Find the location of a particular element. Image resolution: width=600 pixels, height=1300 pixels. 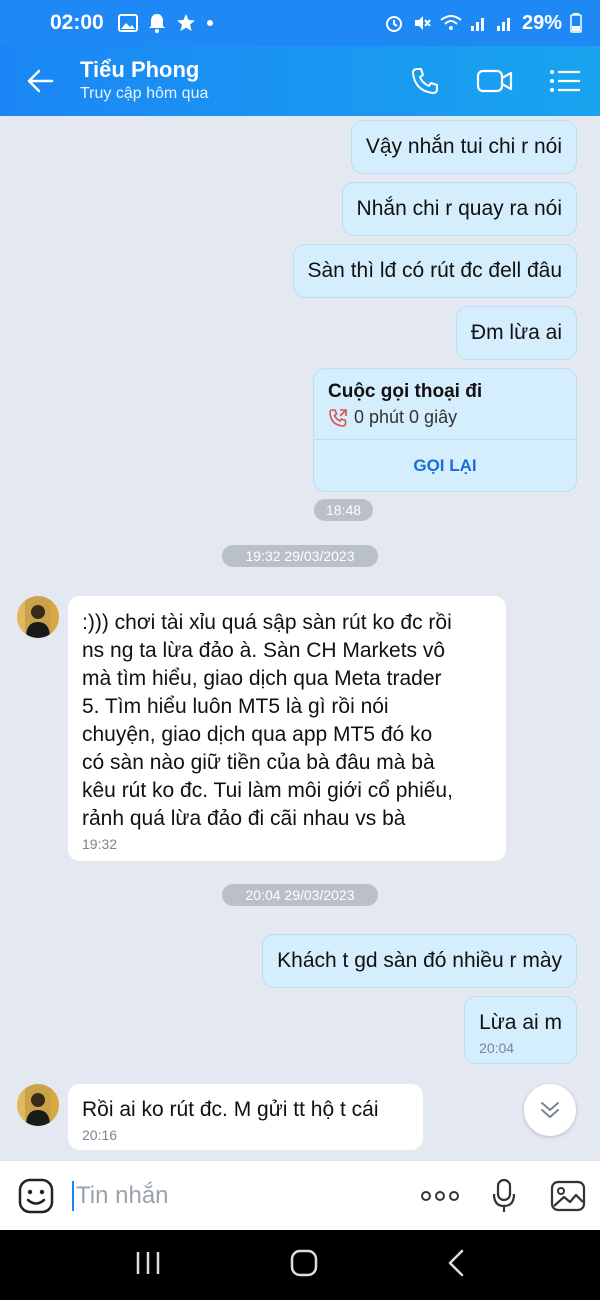

call-duration: 0 phút 0 giây is located at coordinates (406, 417).